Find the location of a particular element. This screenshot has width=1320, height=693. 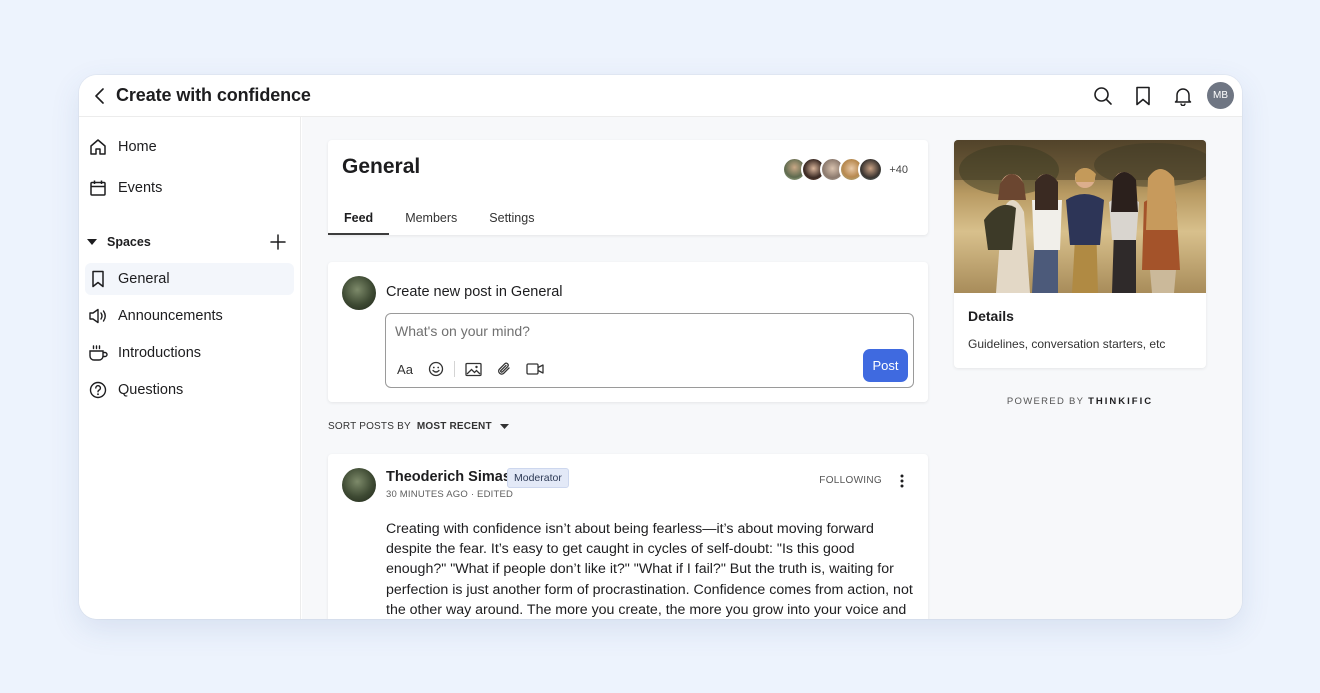

post-button: Post is located at coordinates (885, 365).